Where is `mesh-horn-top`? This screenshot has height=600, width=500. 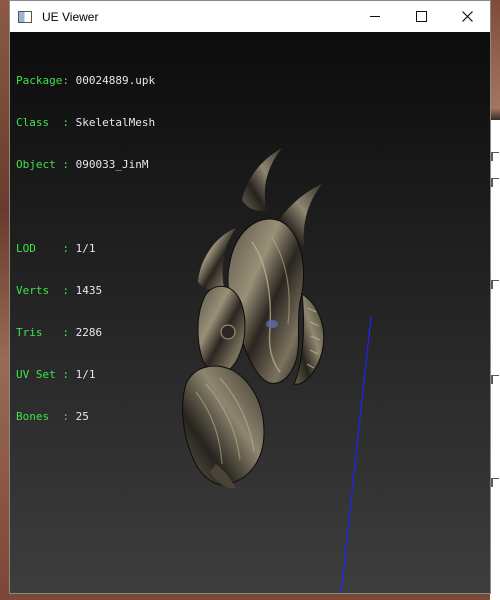 mesh-horn-top is located at coordinates (262, 179).